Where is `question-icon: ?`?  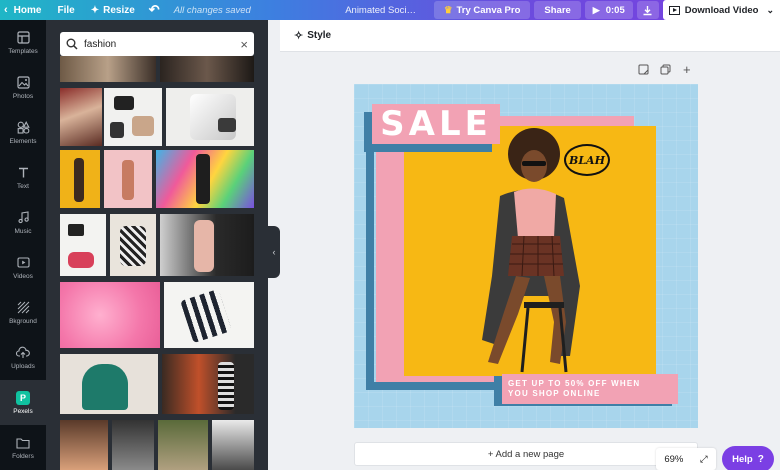
question-icon: ? is located at coordinates (760, 459).